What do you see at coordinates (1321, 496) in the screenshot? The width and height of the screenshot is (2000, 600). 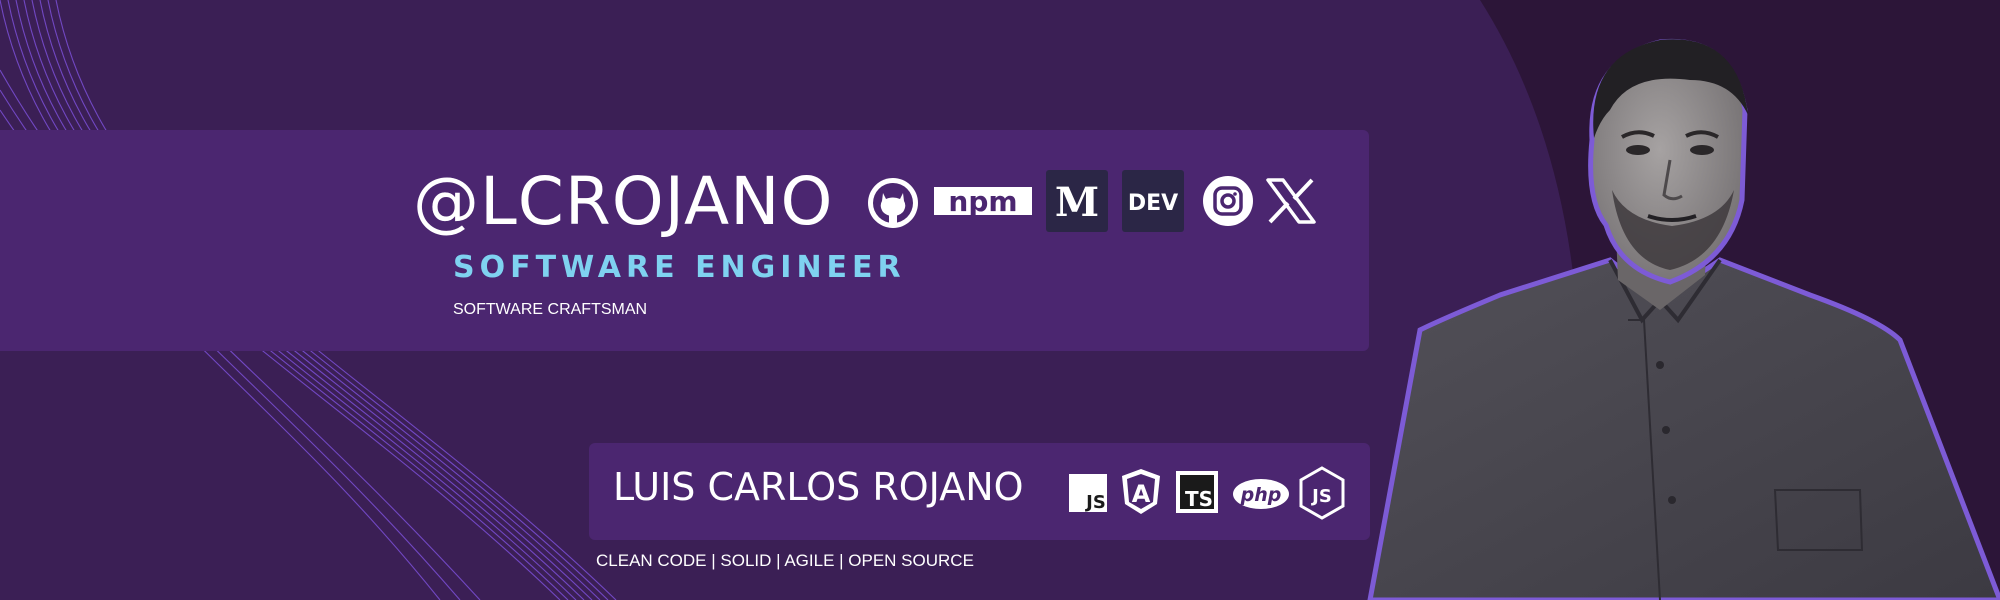 I see `nodejs-icon-label: JS` at bounding box center [1321, 496].